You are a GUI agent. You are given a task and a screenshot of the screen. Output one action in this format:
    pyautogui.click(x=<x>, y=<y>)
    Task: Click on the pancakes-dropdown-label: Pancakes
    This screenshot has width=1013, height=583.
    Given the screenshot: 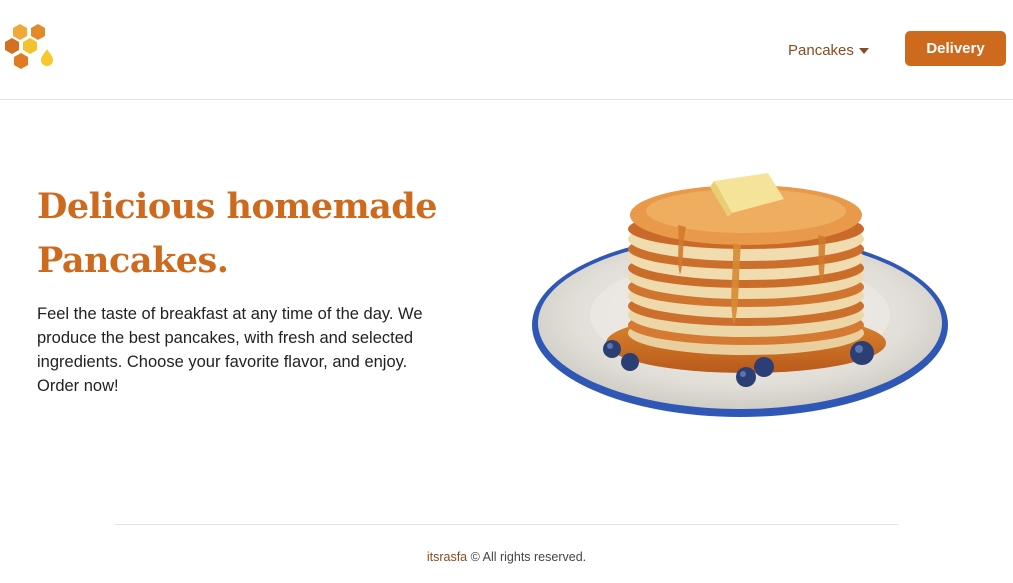 What is the action you would take?
    pyautogui.click(x=821, y=50)
    